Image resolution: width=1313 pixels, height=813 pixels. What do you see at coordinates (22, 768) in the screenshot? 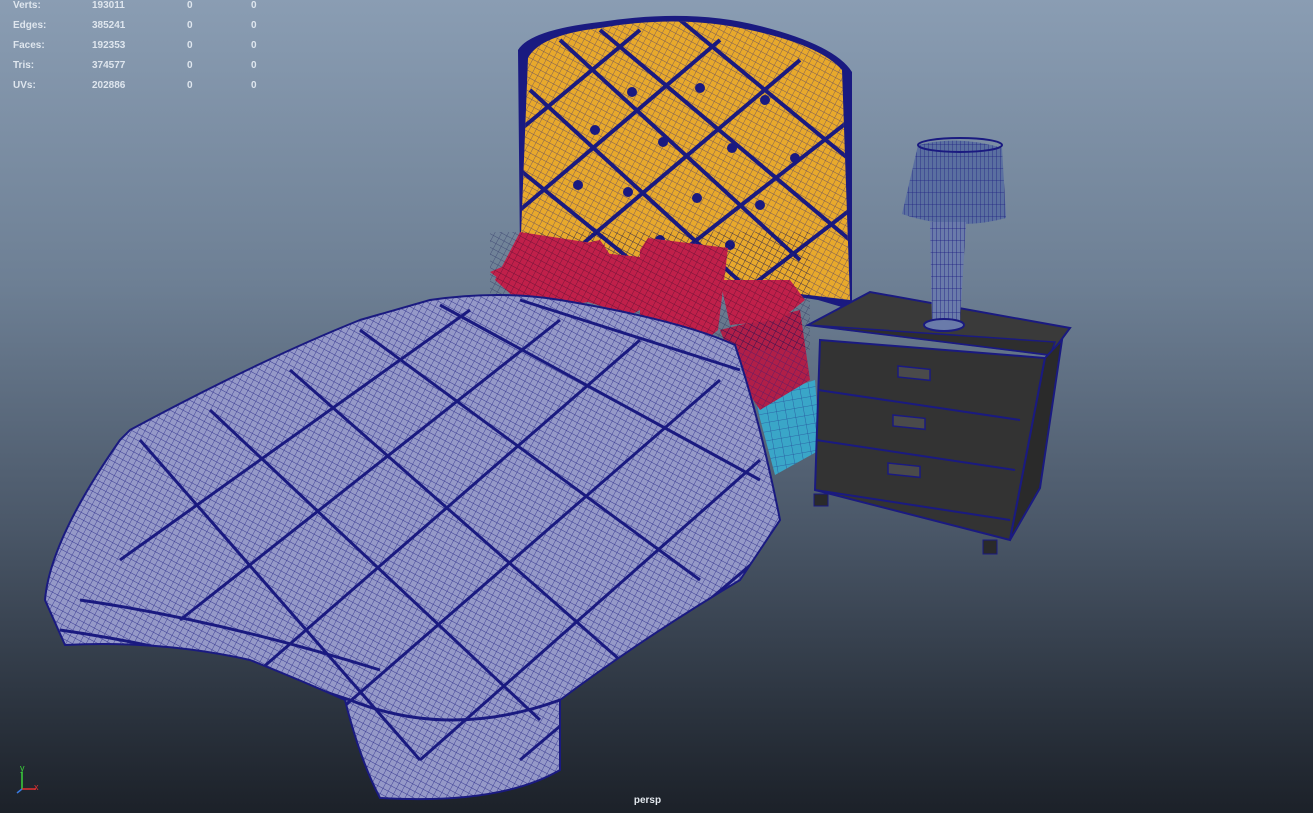
I see `axis-y-label: y` at bounding box center [22, 768].